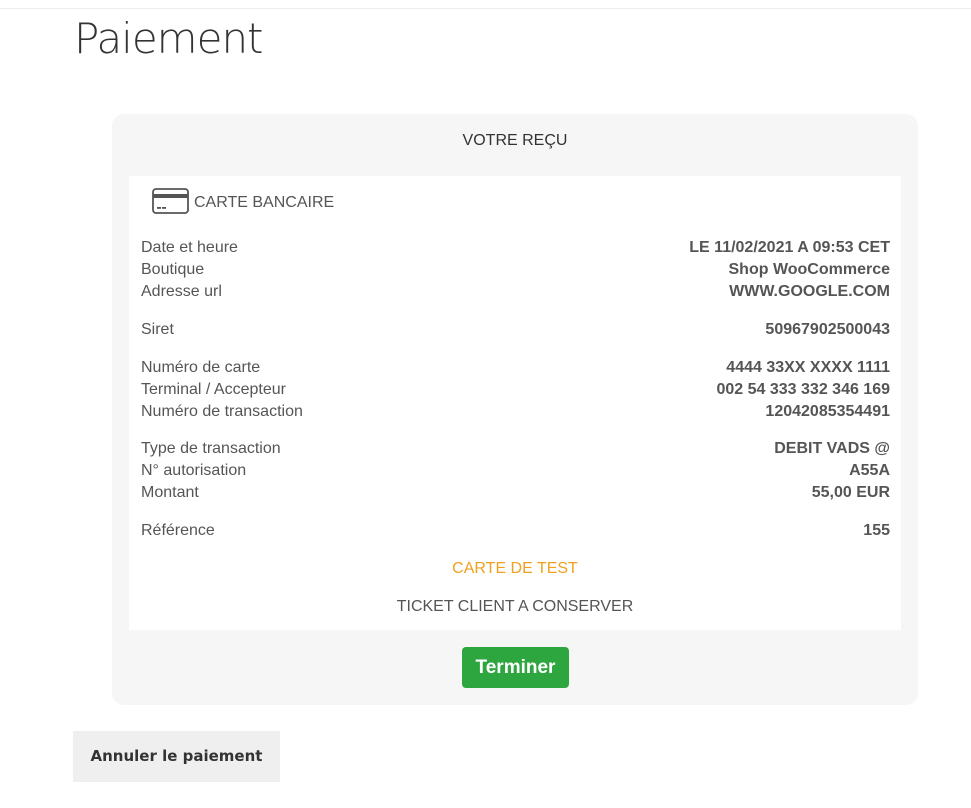 Image resolution: width=971 pixels, height=808 pixels. I want to click on receipt-row-date: Date et heure LE 11/02/2021 A 09:53 CET, so click(515, 248).